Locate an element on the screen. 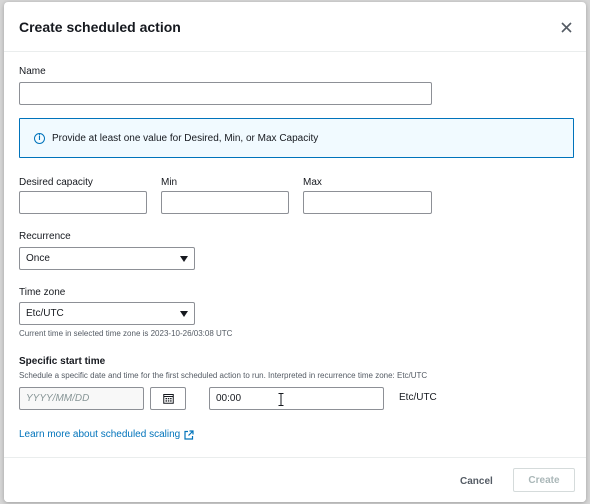  recurrence-select: Once is located at coordinates (107, 258).